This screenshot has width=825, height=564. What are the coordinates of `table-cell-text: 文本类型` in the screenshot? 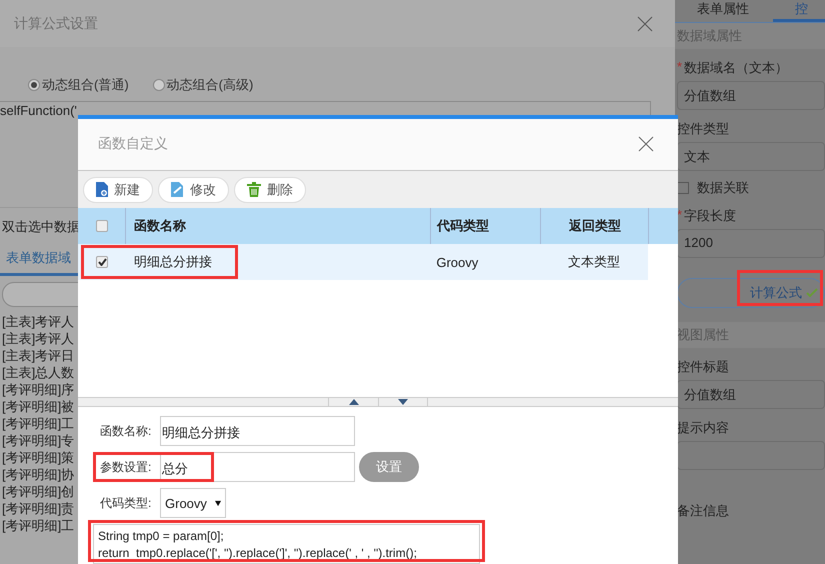 It's located at (594, 262).